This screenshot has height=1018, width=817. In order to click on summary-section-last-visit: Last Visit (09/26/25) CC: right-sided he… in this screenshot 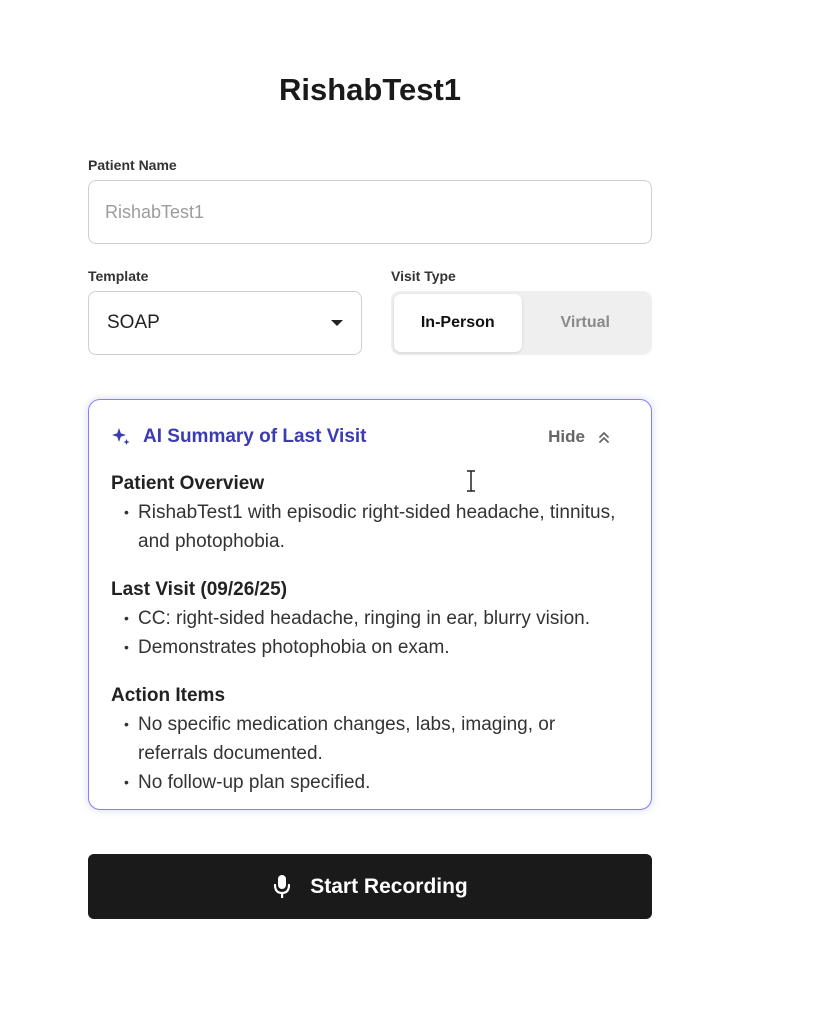, I will do `click(370, 619)`.